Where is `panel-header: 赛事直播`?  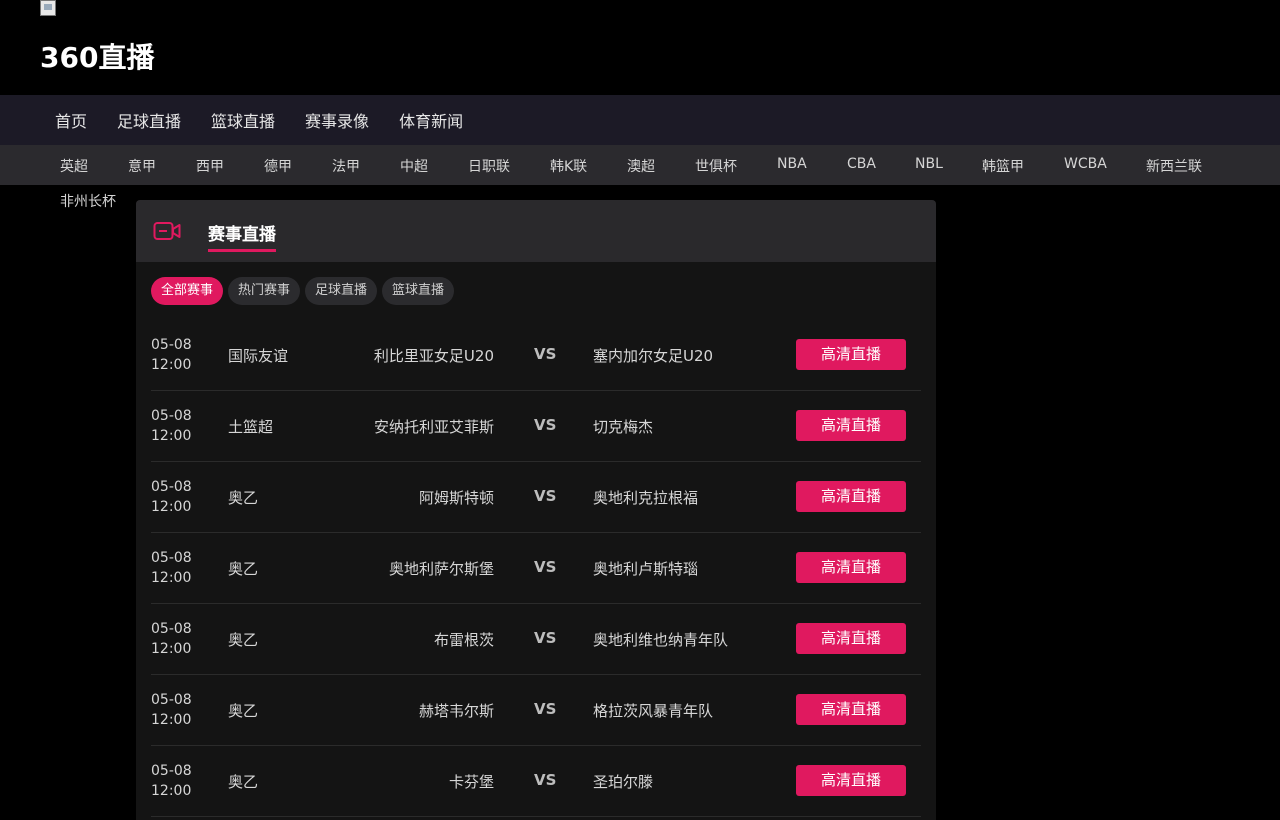 panel-header: 赛事直播 is located at coordinates (536, 231).